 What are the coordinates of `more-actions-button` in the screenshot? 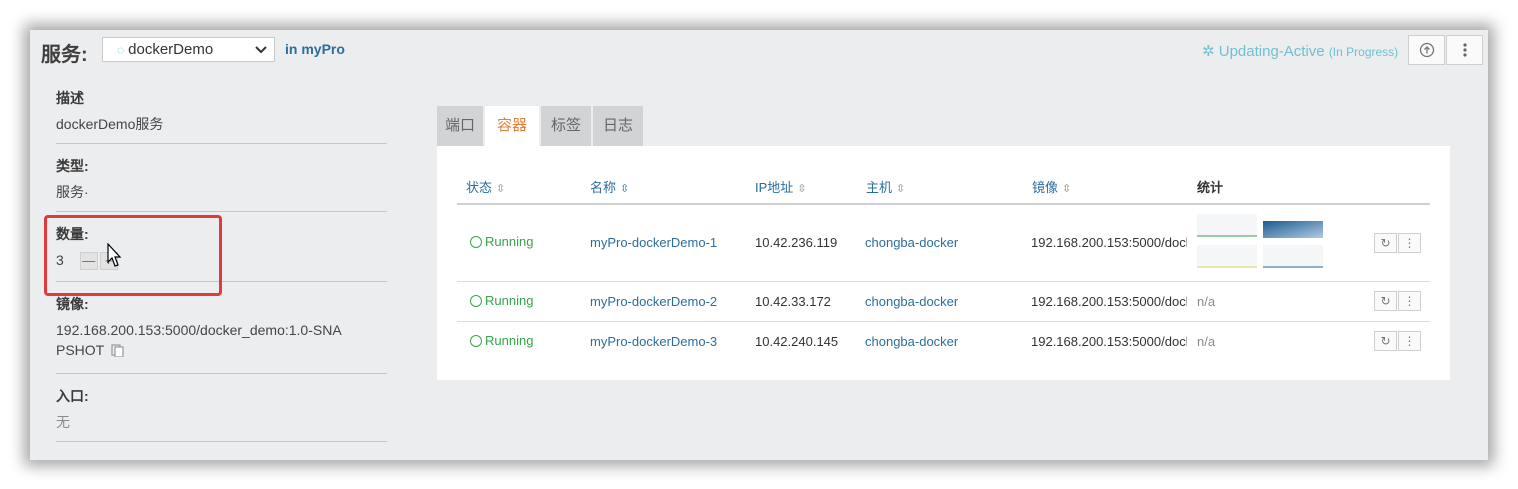 It's located at (1464, 50).